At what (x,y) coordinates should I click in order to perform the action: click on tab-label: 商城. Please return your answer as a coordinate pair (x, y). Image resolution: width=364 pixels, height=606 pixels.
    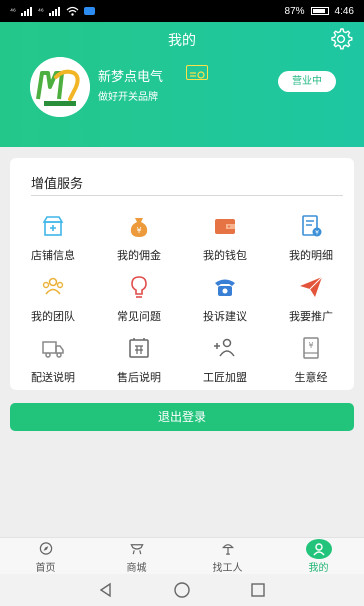
    Looking at the image, I should click on (136, 568).